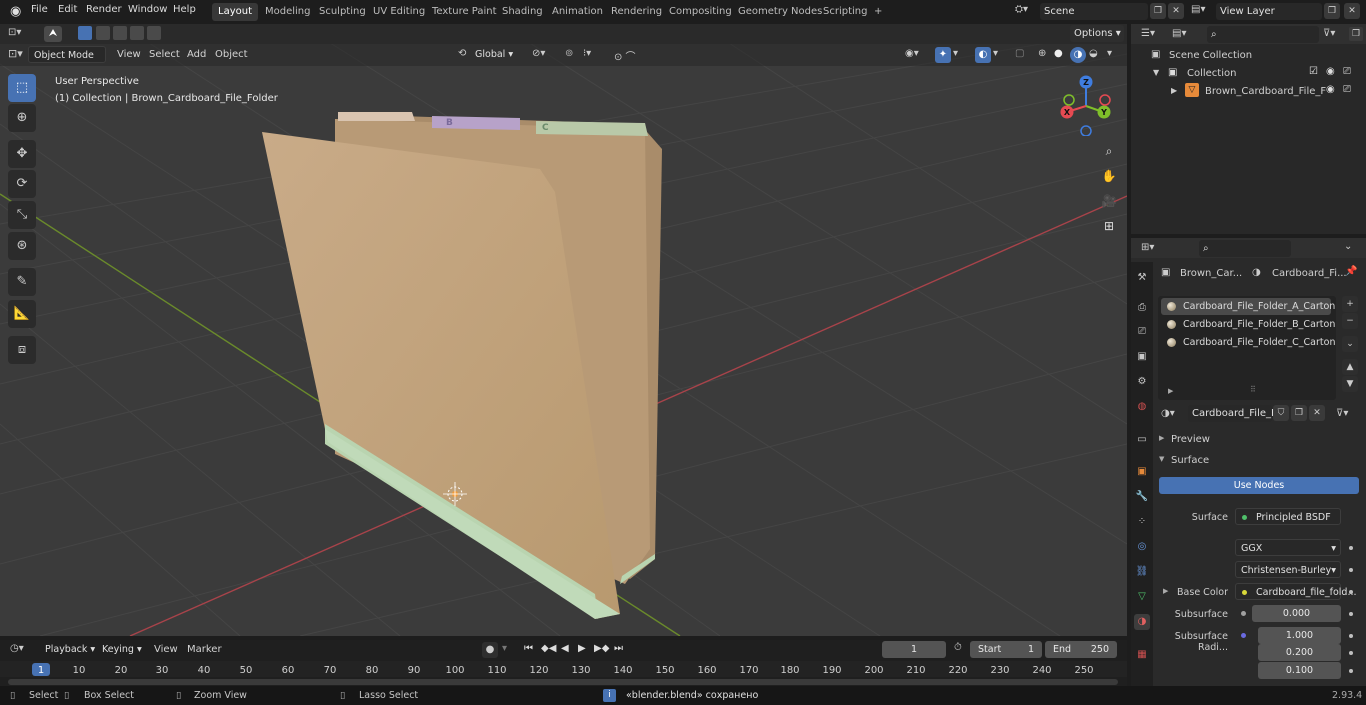 The height and width of the screenshot is (705, 1366). I want to click on ortho-grid-icon: ⊞, so click(1109, 226).